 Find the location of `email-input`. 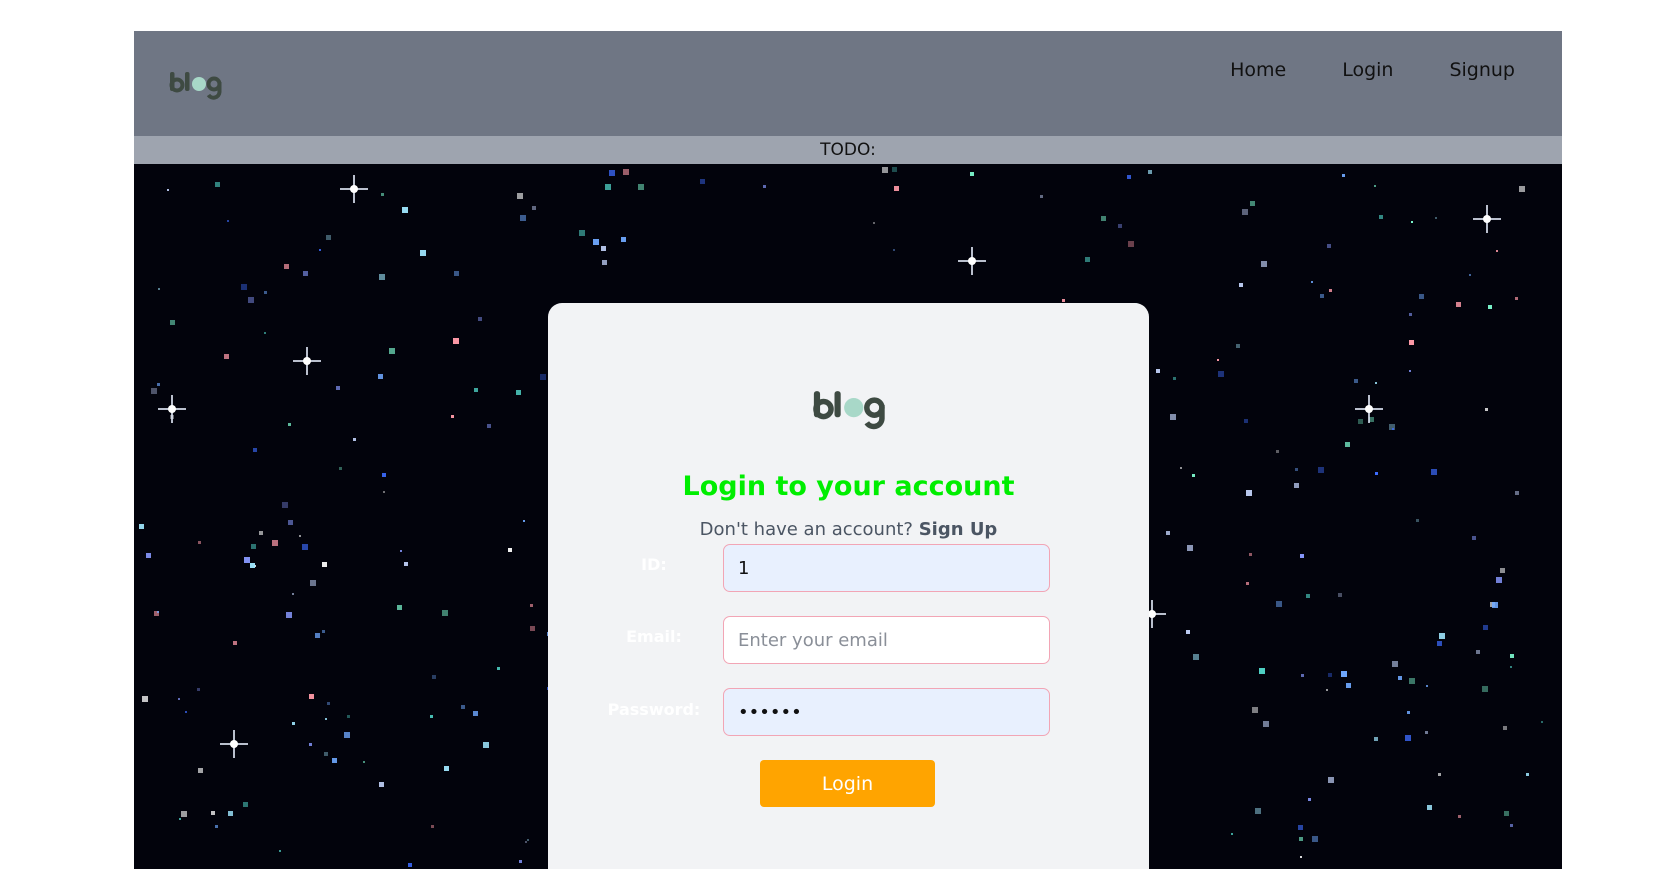

email-input is located at coordinates (886, 640).